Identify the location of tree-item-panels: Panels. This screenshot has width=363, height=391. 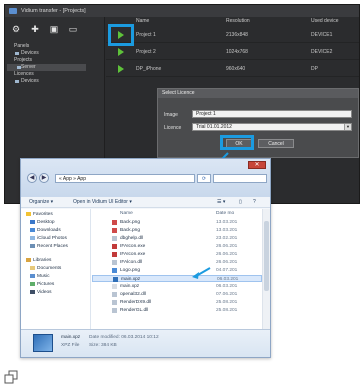
(54, 46).